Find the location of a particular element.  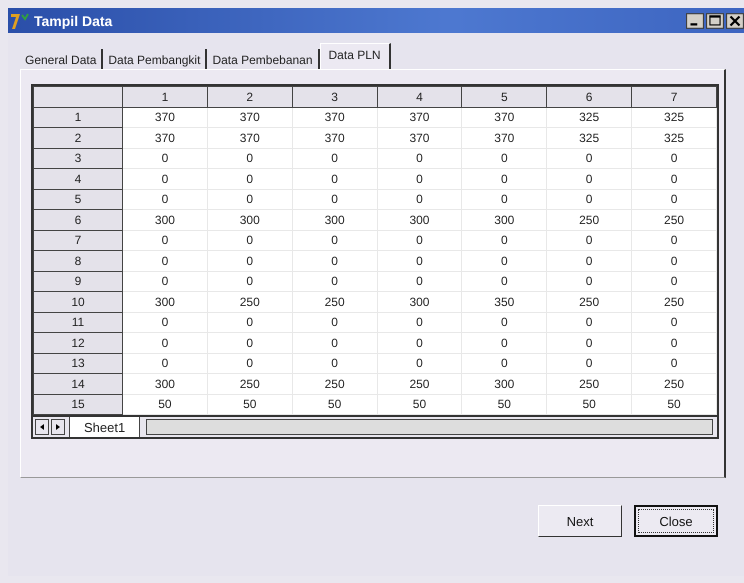

row-header: 2 is located at coordinates (78, 138).